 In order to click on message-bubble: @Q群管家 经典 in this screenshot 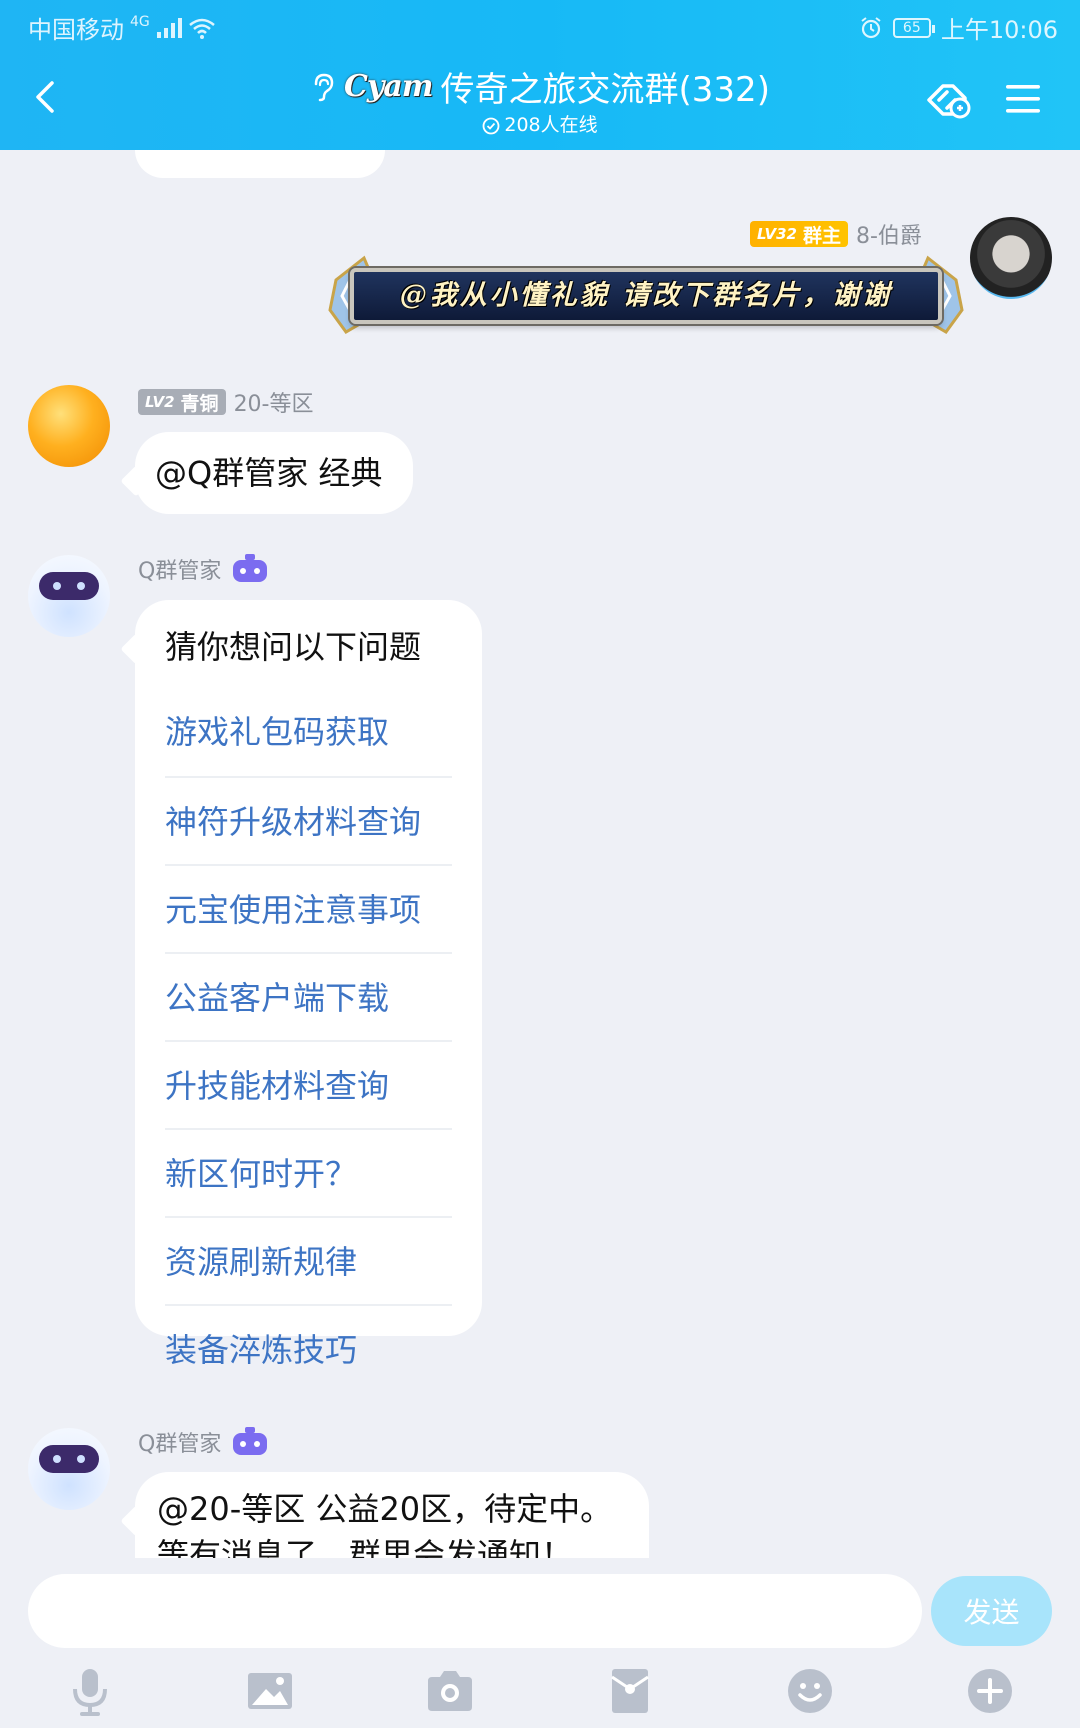, I will do `click(274, 473)`.